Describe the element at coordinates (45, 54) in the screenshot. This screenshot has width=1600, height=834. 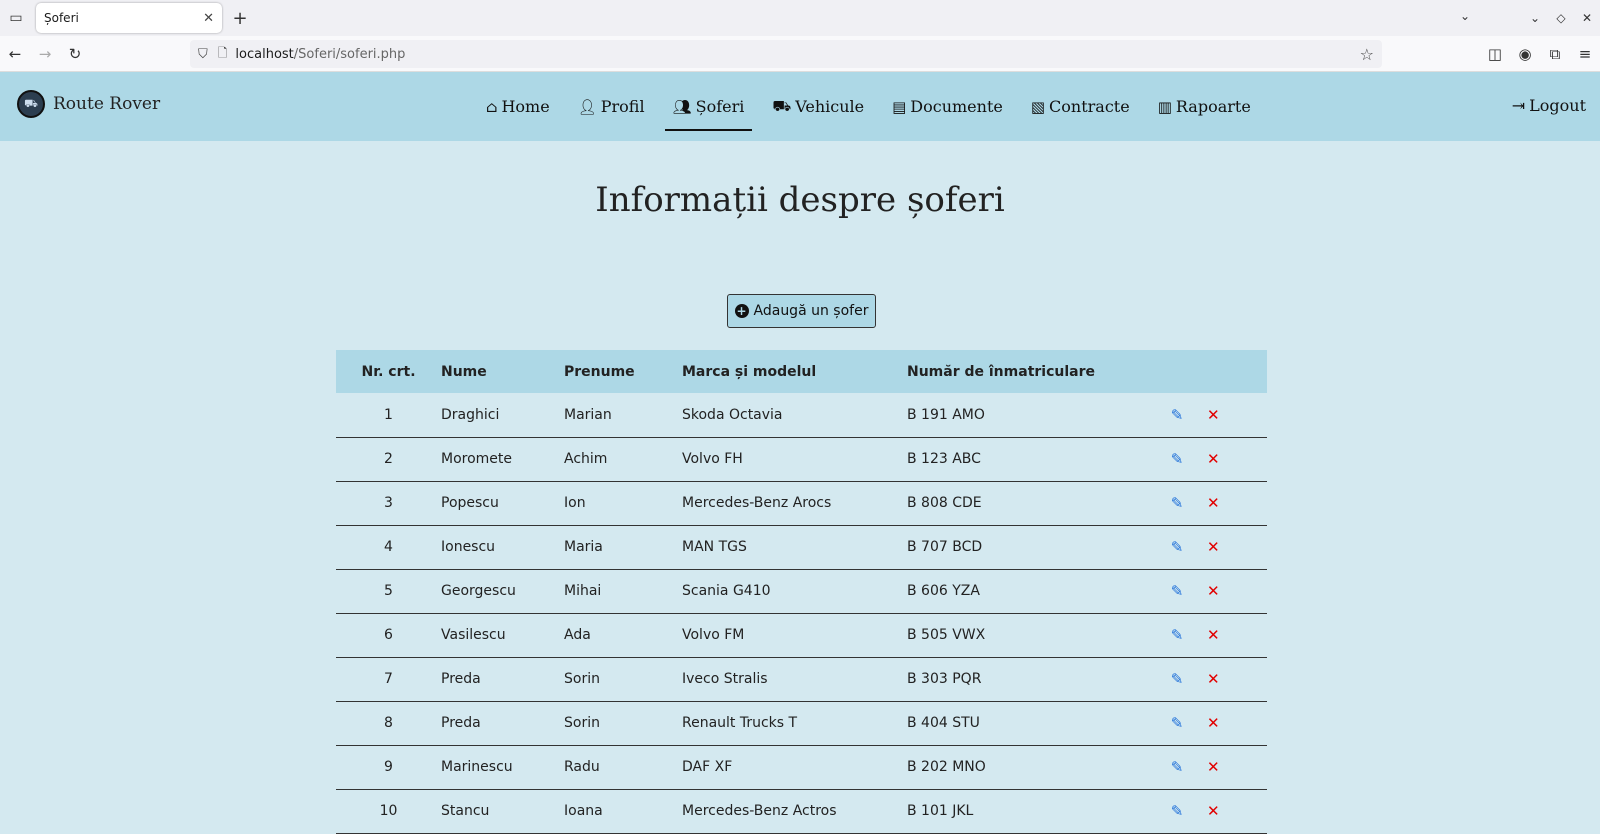
I see `forward-icon: →` at that location.